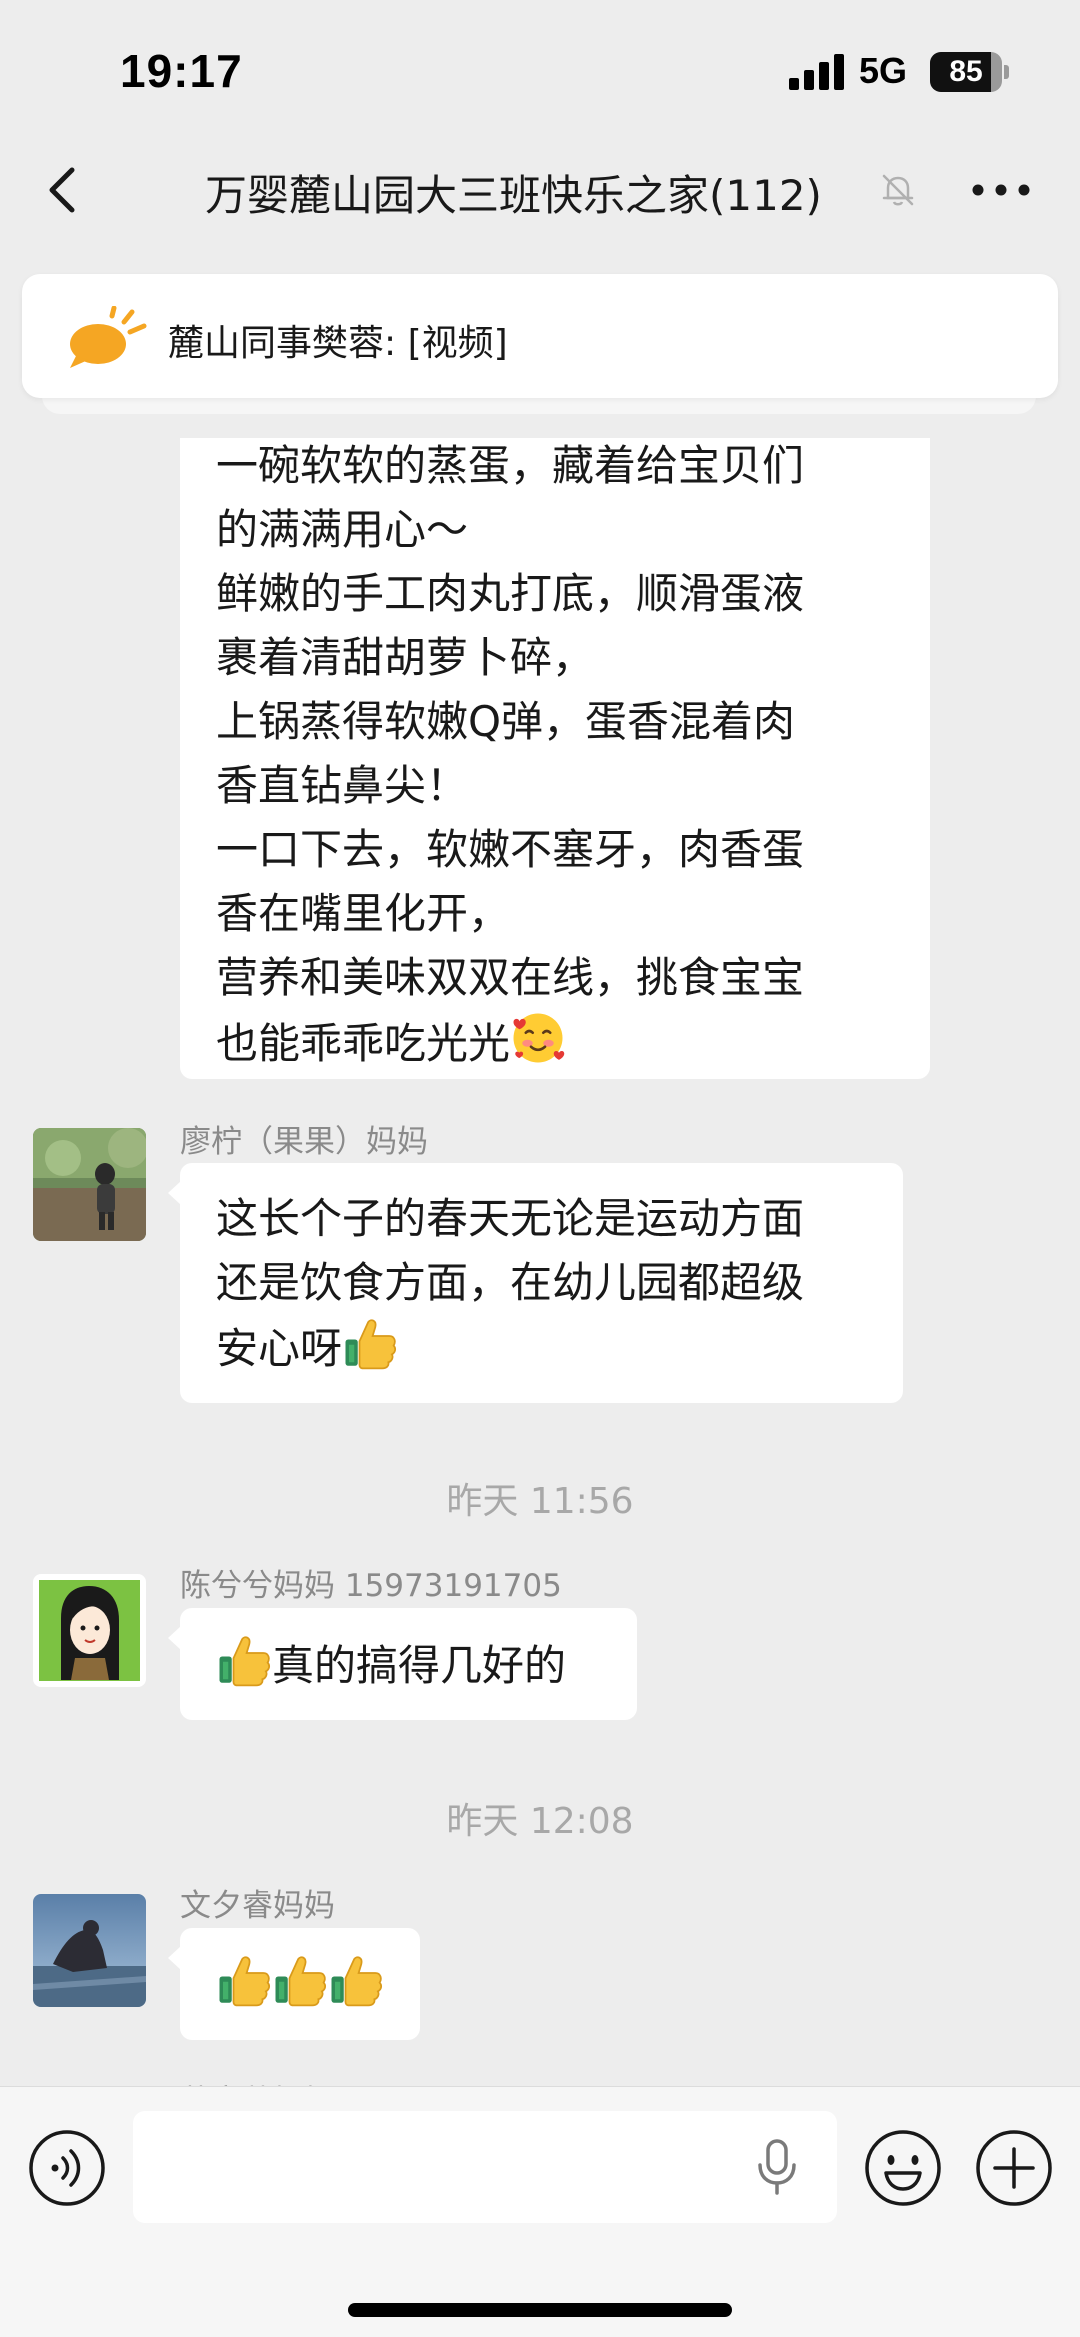 The height and width of the screenshot is (2337, 1080). Describe the element at coordinates (363, 913) in the screenshot. I see `message-line: 香在嘴里化开，` at that location.